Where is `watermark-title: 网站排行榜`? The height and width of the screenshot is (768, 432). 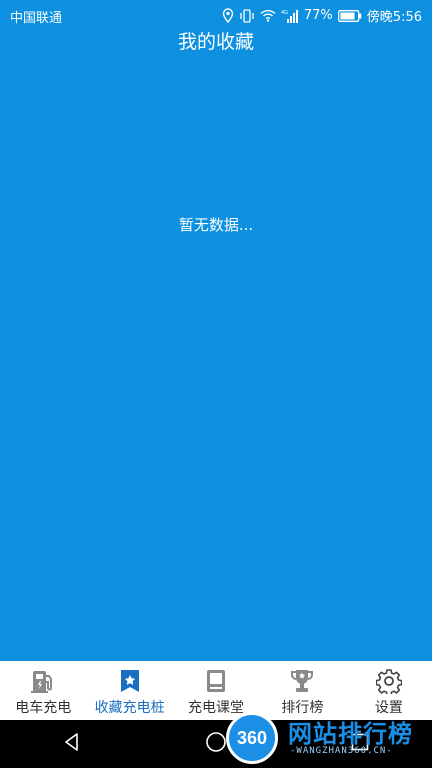
watermark-title: 网站排行榜 is located at coordinates (350, 734).